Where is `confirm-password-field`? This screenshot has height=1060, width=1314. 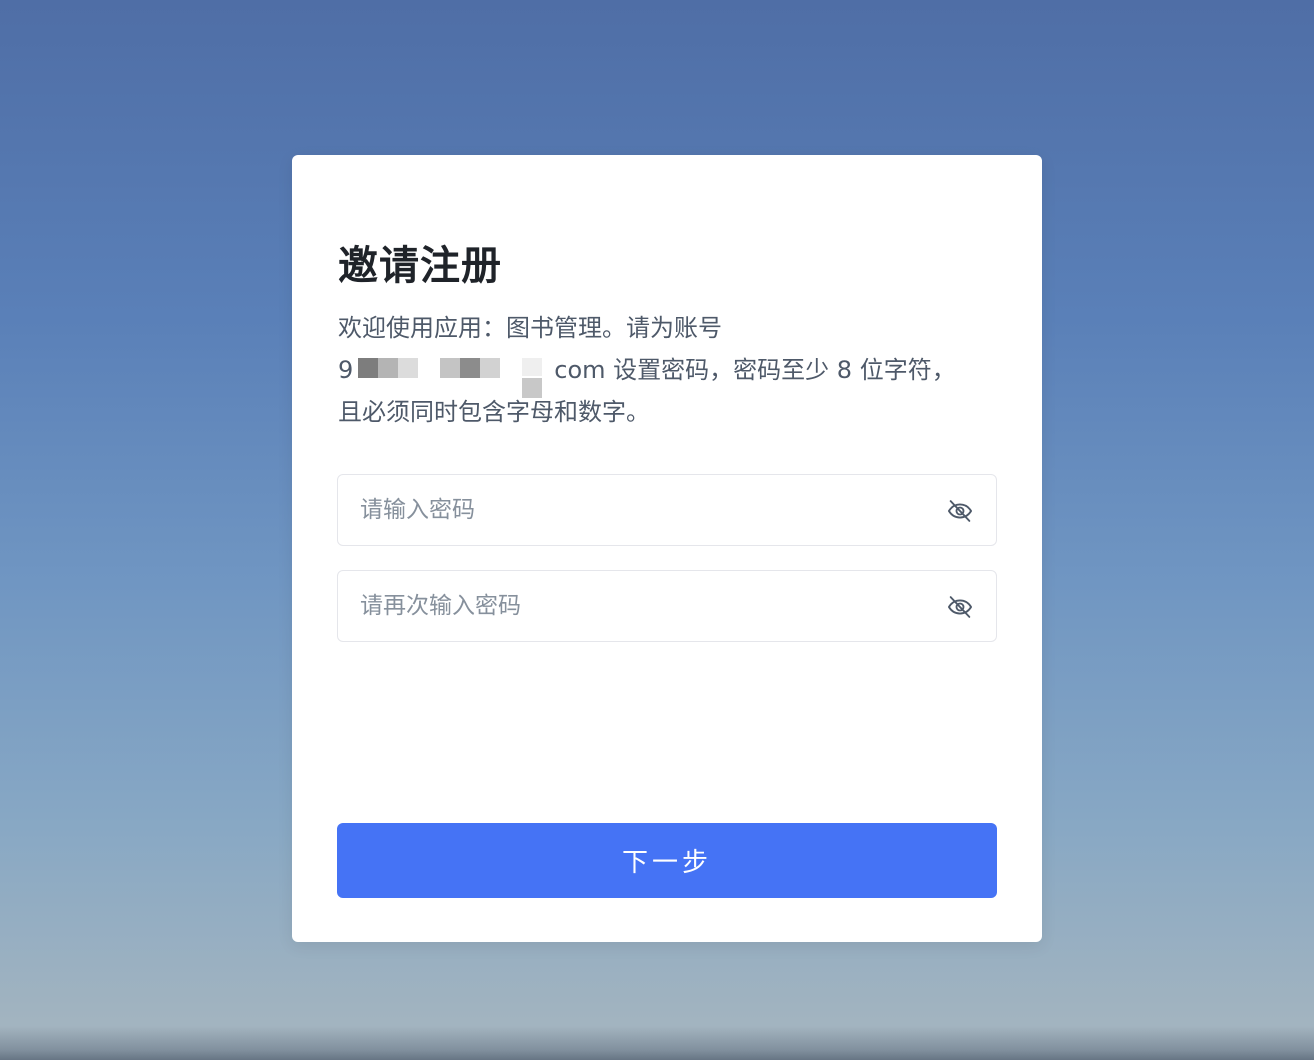
confirm-password-field is located at coordinates (667, 606).